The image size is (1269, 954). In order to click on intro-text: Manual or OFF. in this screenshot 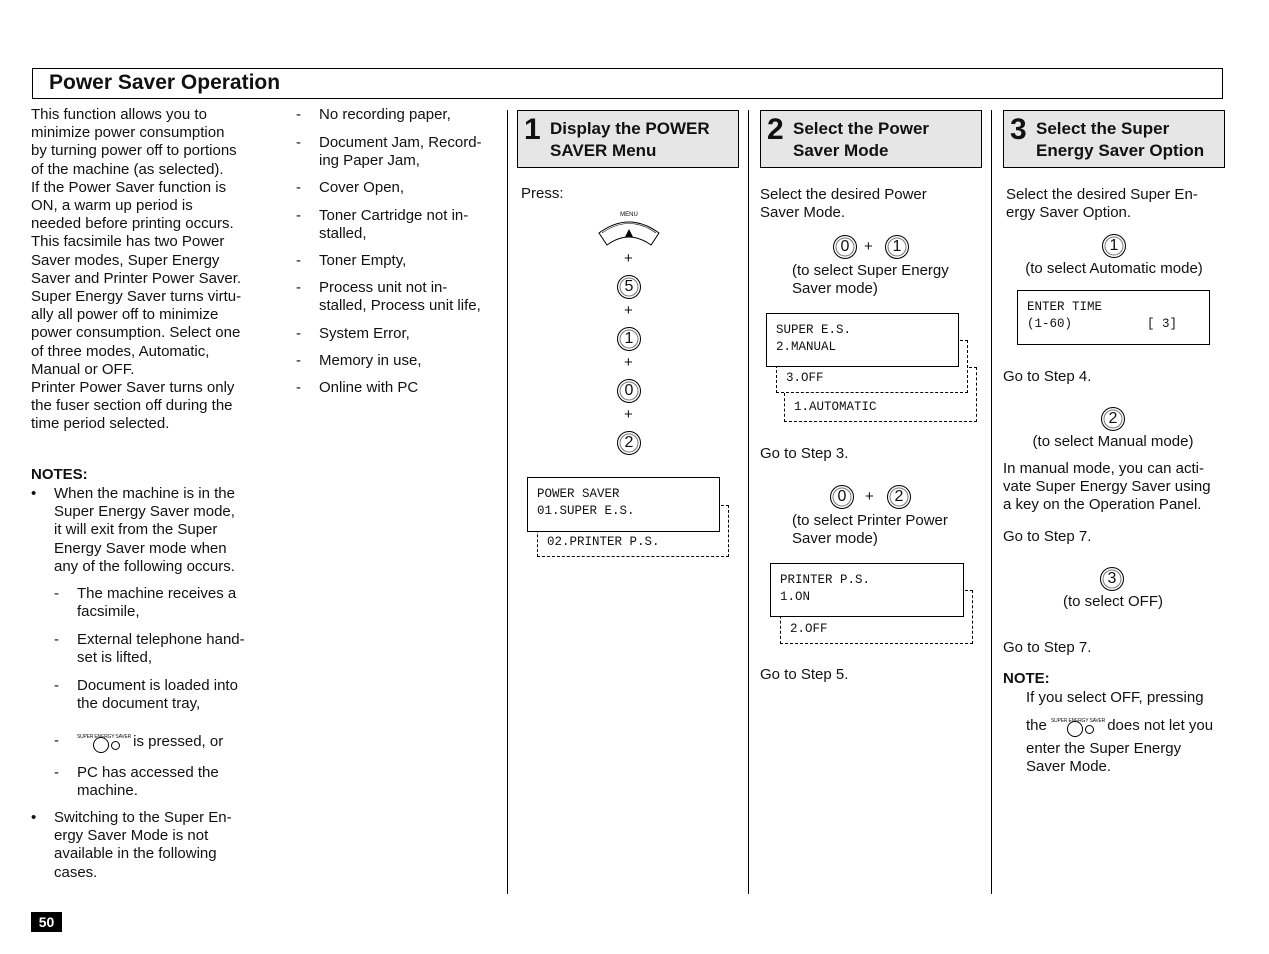, I will do `click(83, 369)`.